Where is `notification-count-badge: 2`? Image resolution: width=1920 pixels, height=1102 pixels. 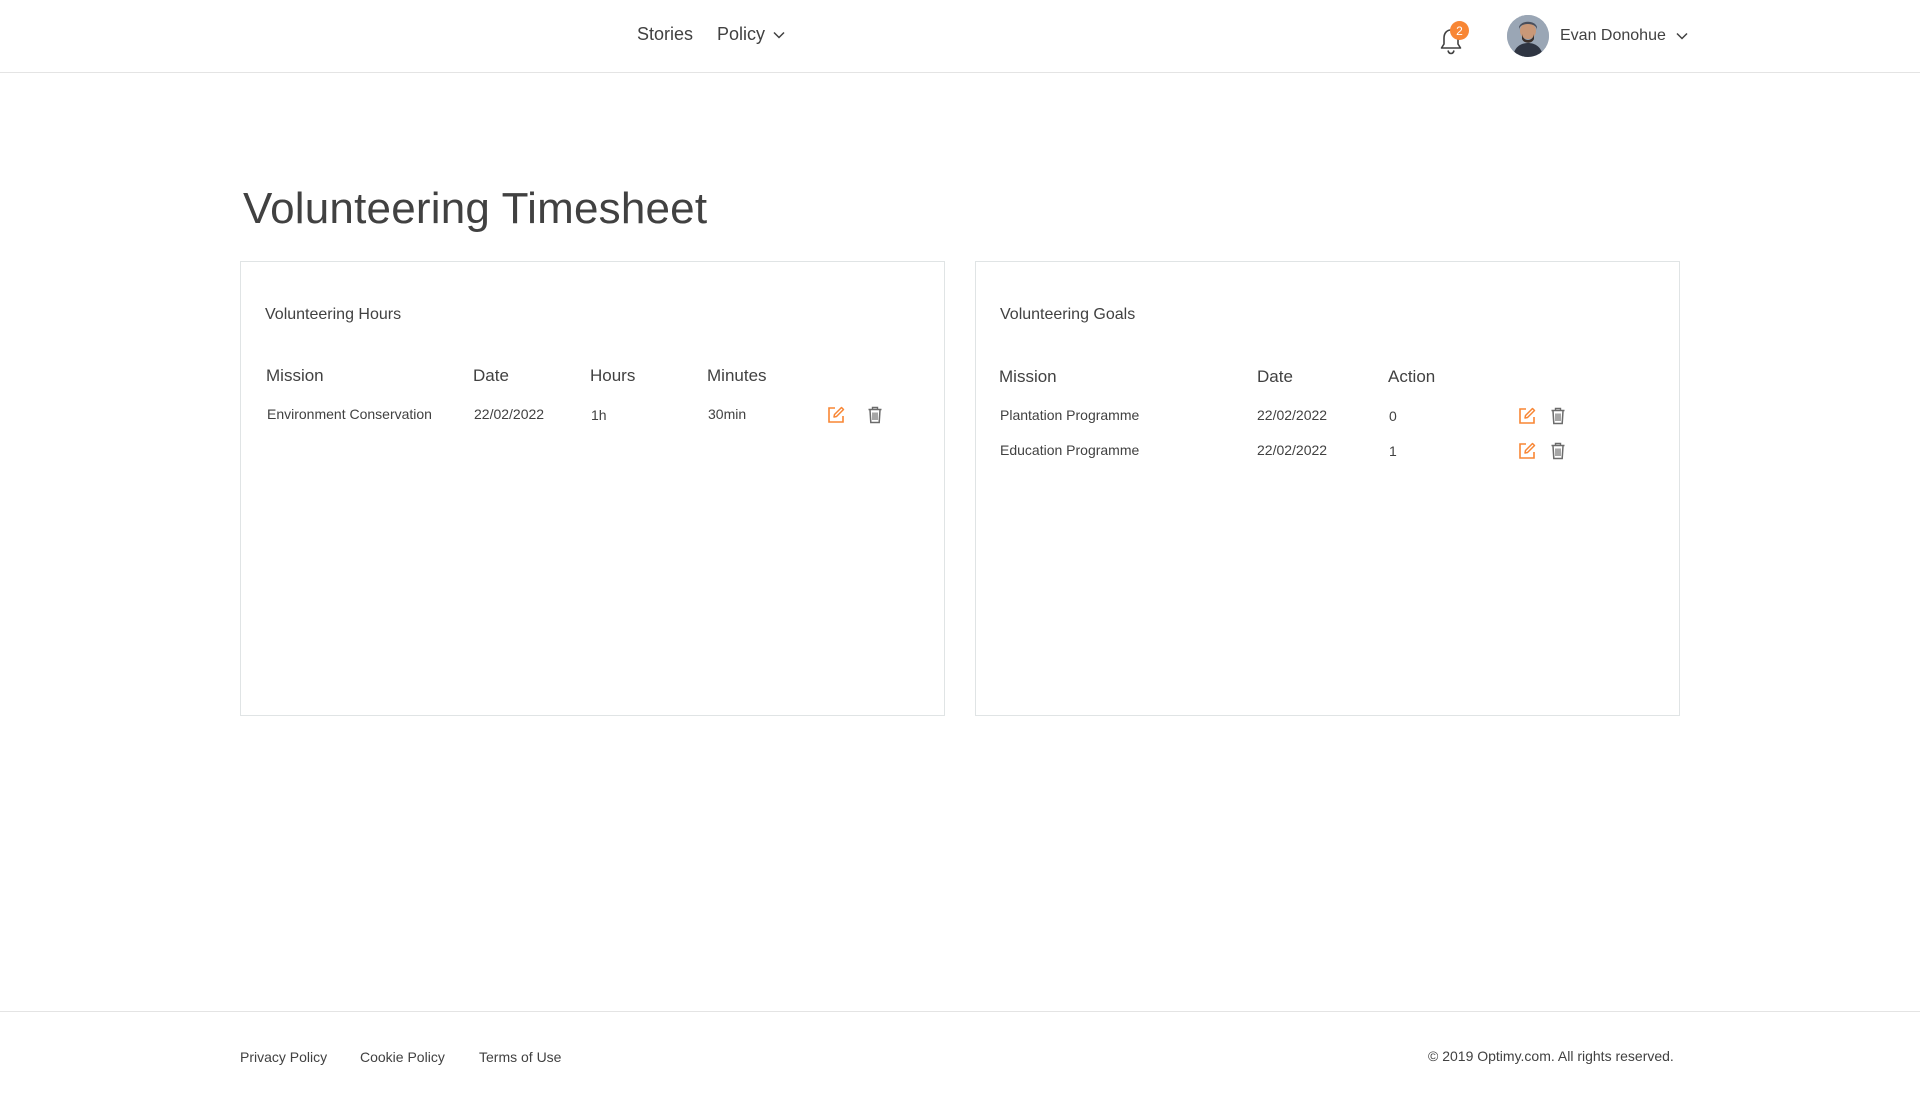
notification-count-badge: 2 is located at coordinates (1459, 30).